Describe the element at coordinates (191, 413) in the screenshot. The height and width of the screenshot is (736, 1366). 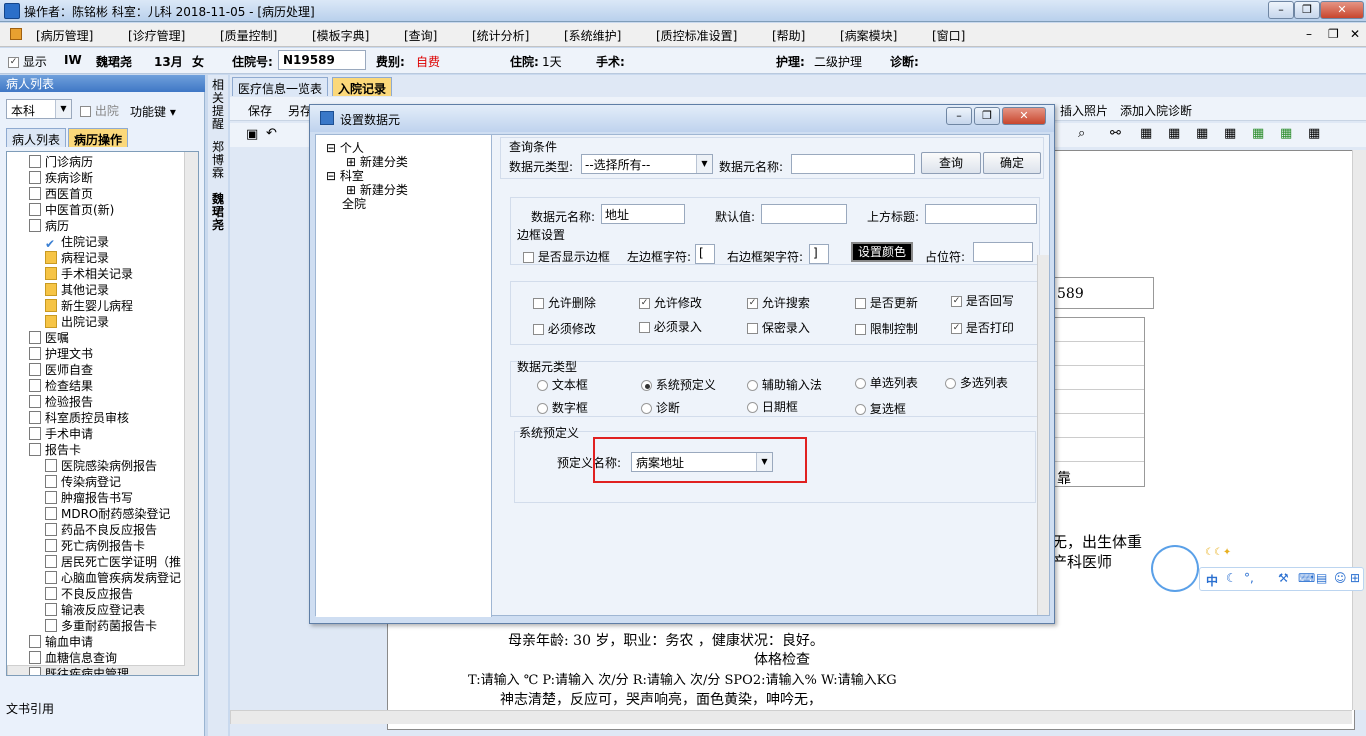
I see `tree-scrollbar` at that location.